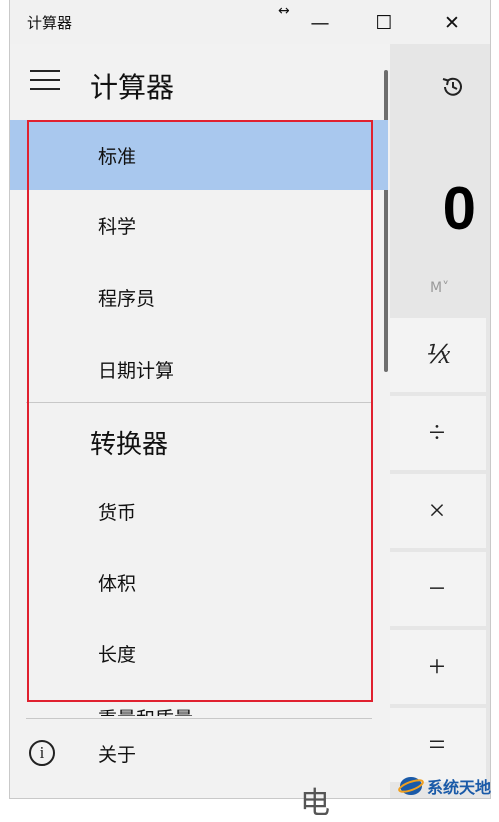 Image resolution: width=499 pixels, height=822 pixels. I want to click on close-icon: ✕, so click(452, 23).